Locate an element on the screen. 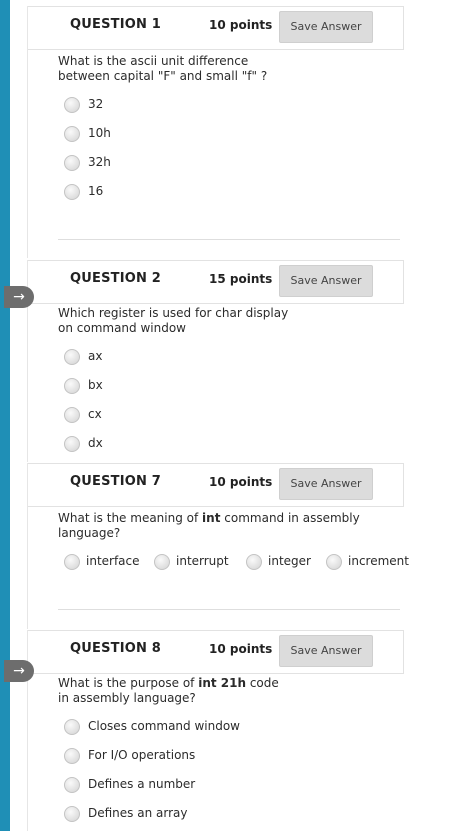  question-header: QUESTION 7 10 points Save Answer is located at coordinates (216, 485).